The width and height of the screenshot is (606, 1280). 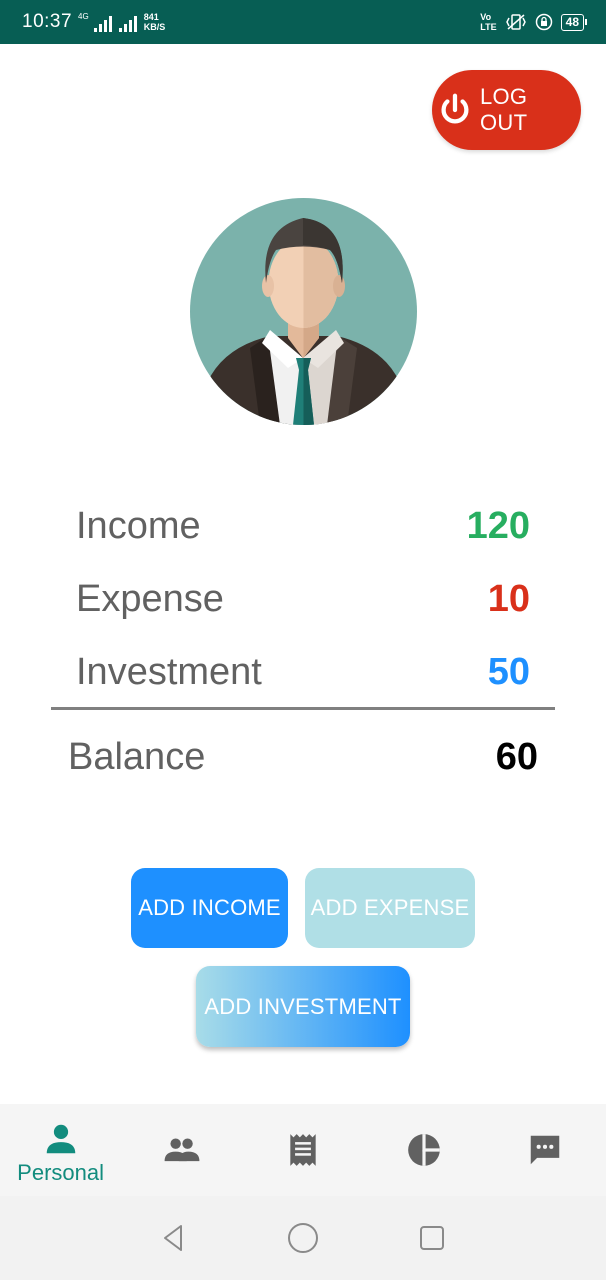 What do you see at coordinates (47, 21) in the screenshot?
I see `status-time: 10:37` at bounding box center [47, 21].